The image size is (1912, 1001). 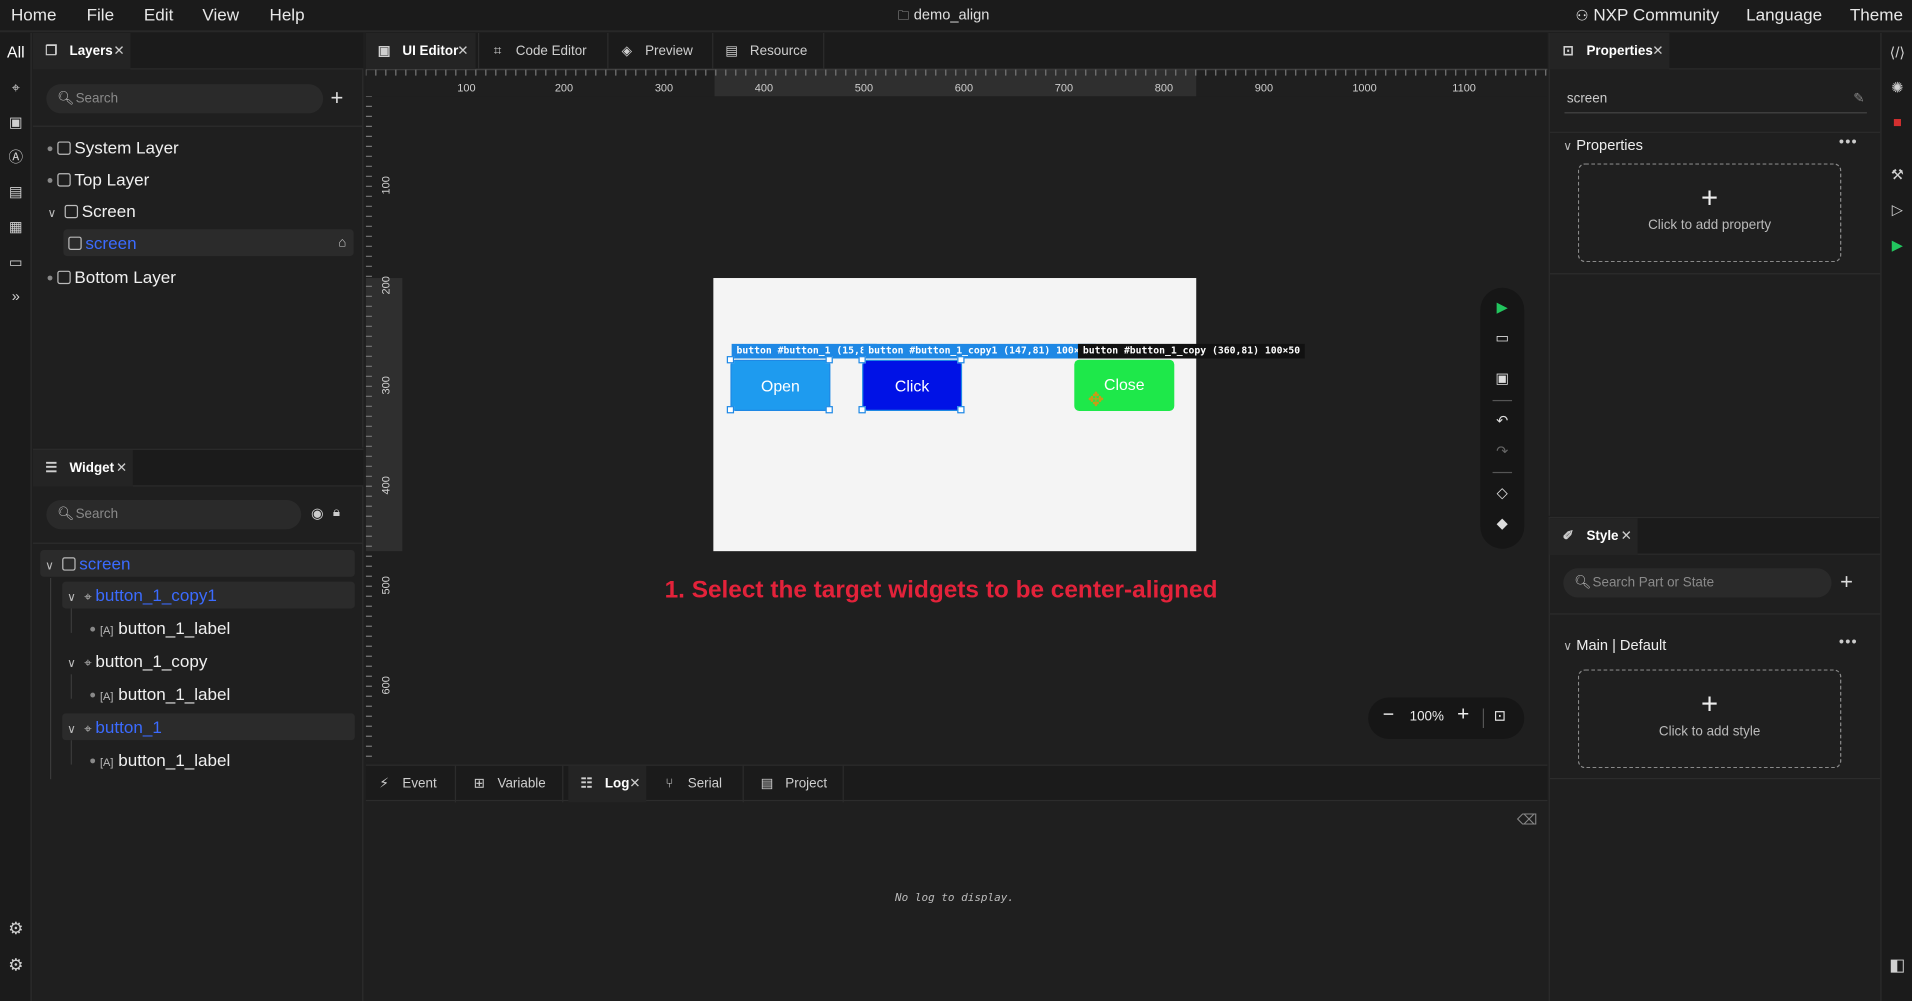 I want to click on container-widget-icon: ▭, so click(x=16, y=262).